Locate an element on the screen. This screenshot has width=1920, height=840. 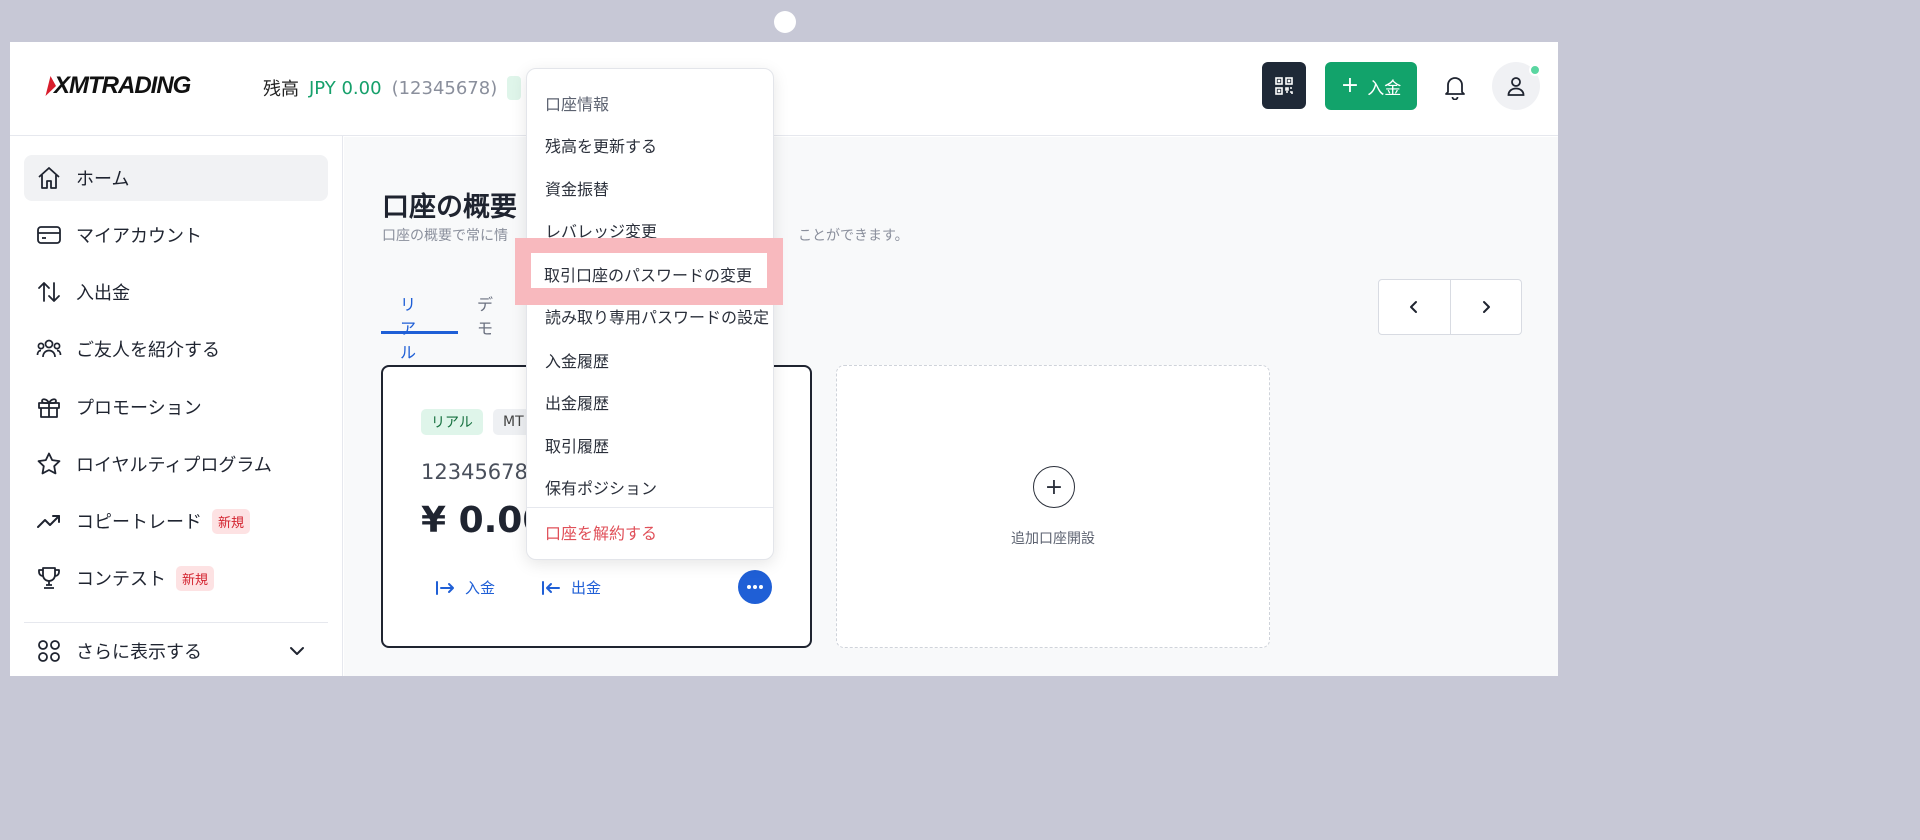
users-icon is located at coordinates (49, 348).